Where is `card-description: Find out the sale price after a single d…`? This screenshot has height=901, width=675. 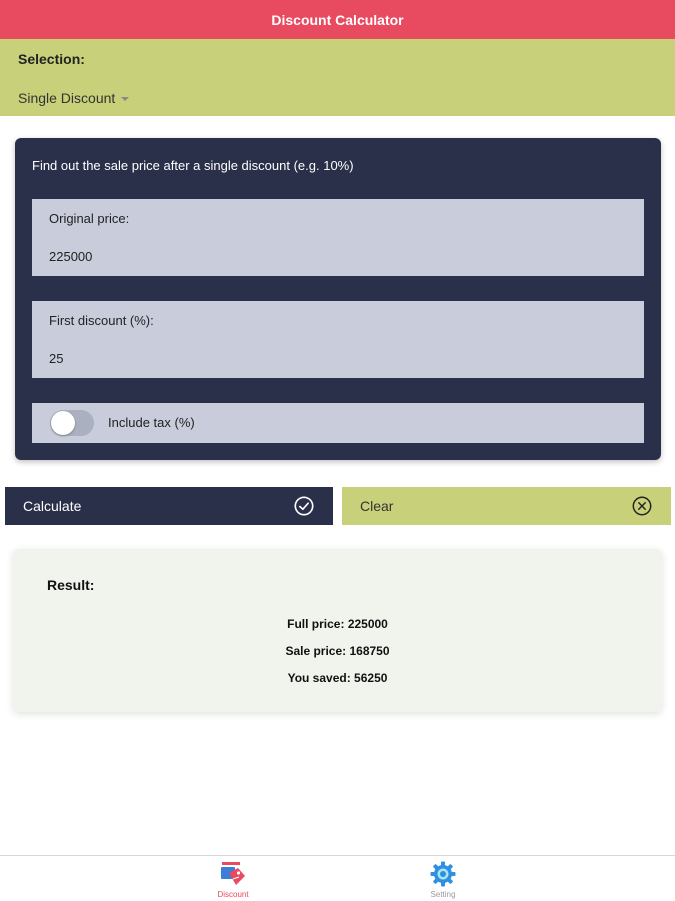 card-description: Find out the sale price after a single d… is located at coordinates (193, 165).